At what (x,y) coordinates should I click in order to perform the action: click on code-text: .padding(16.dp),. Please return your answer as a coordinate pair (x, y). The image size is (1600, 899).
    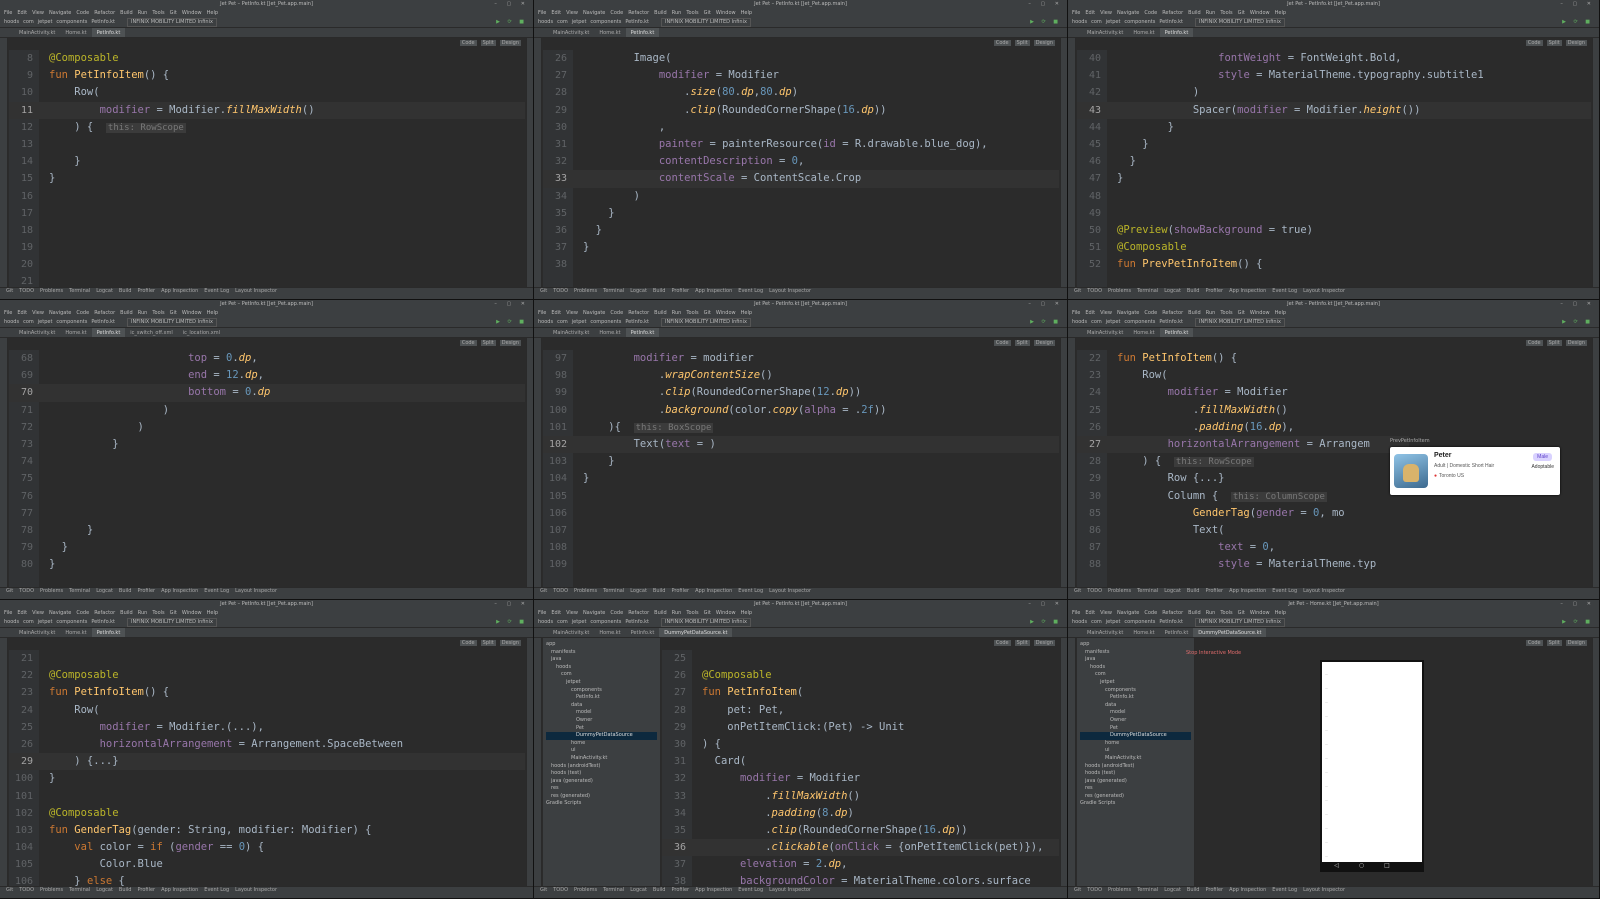
    Looking at the image, I should click on (1263, 427).